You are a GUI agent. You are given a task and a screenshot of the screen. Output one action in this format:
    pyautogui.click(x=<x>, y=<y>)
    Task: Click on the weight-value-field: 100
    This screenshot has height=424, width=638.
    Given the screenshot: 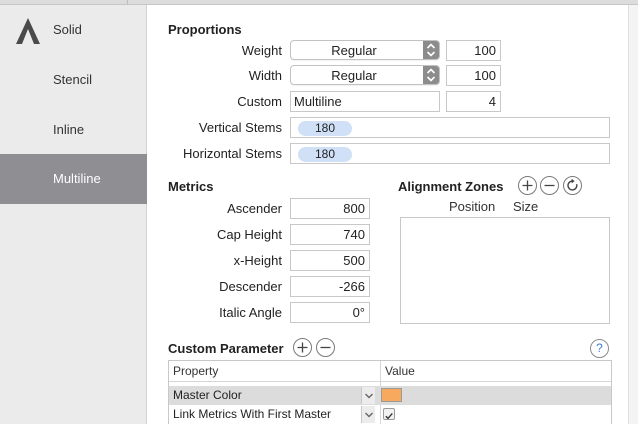 What is the action you would take?
    pyautogui.click(x=473, y=50)
    